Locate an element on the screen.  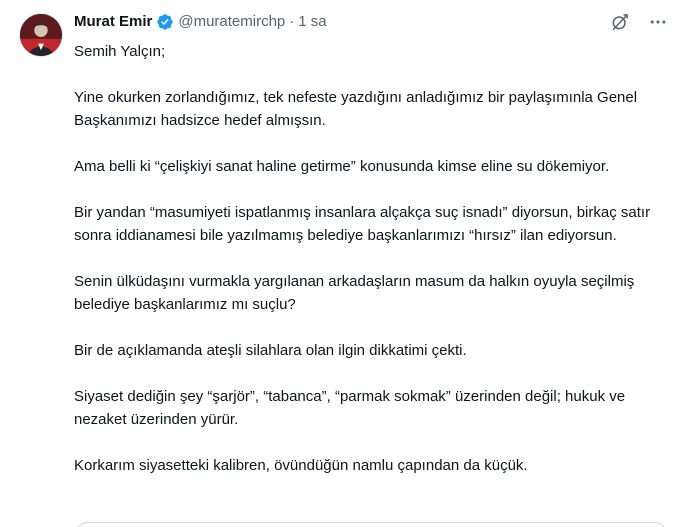
author-name: Murat Emir is located at coordinates (113, 22).